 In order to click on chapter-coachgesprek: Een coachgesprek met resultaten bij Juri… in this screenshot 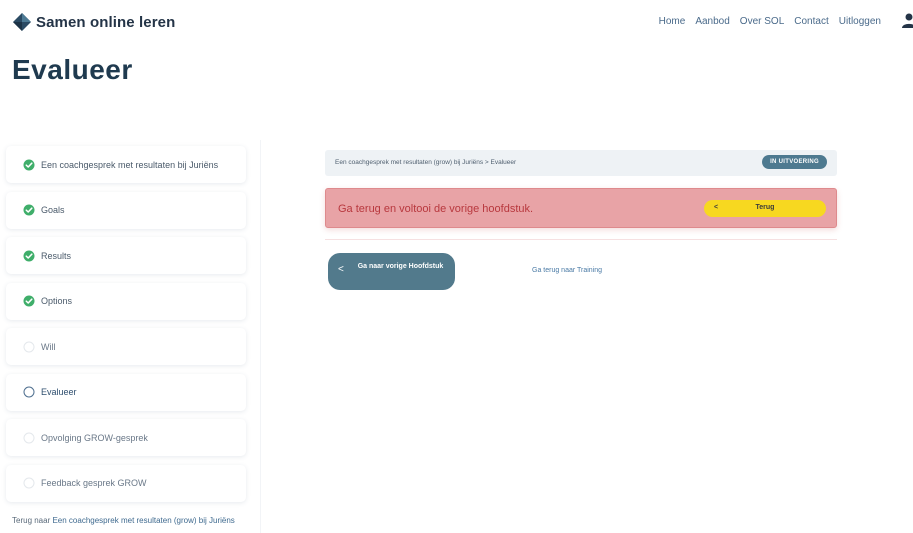, I will do `click(126, 164)`.